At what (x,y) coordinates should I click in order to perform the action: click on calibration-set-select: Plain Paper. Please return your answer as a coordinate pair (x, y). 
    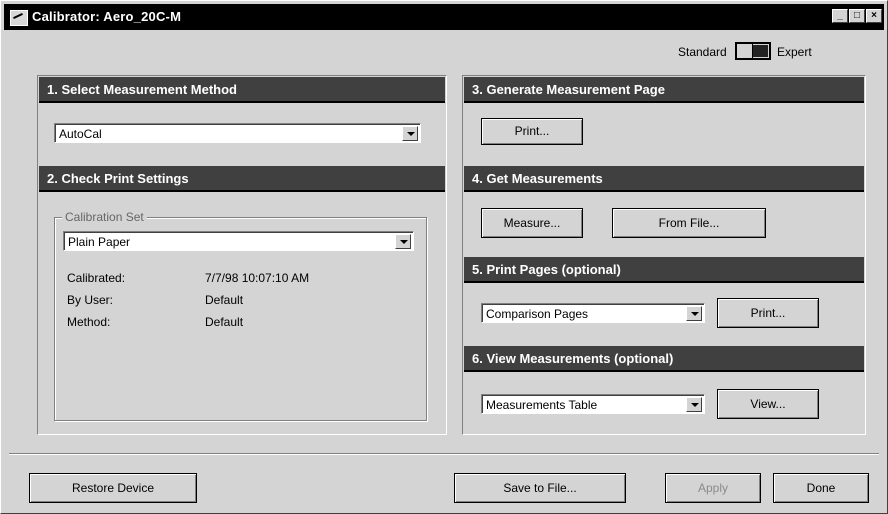
    Looking at the image, I should click on (238, 241).